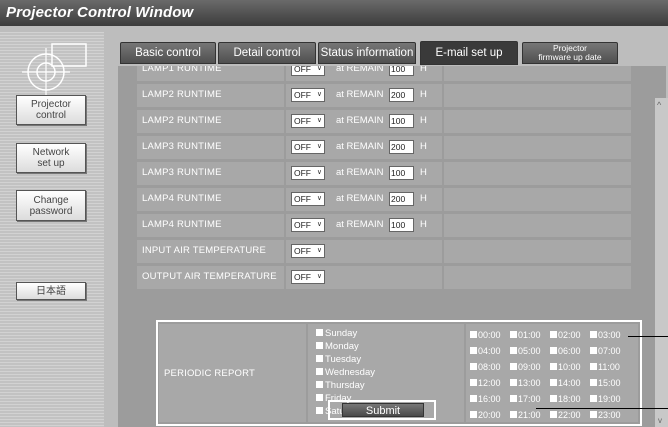 The width and height of the screenshot is (668, 427). I want to click on periodic-hour-checkbox: 03:00, so click(605, 335).